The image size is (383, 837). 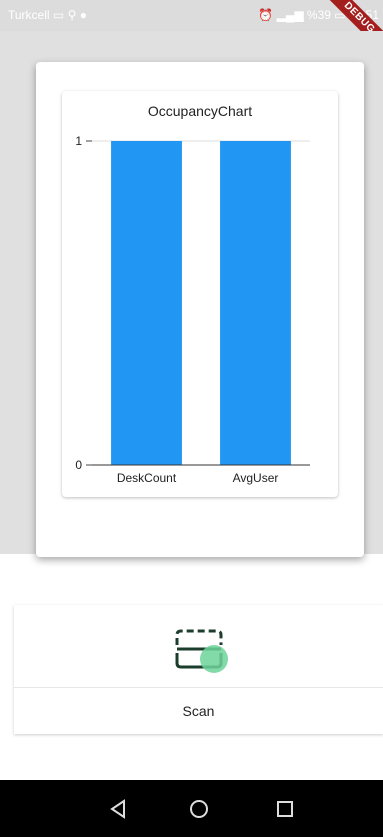 What do you see at coordinates (146, 303) in the screenshot?
I see `bar-deskcount` at bounding box center [146, 303].